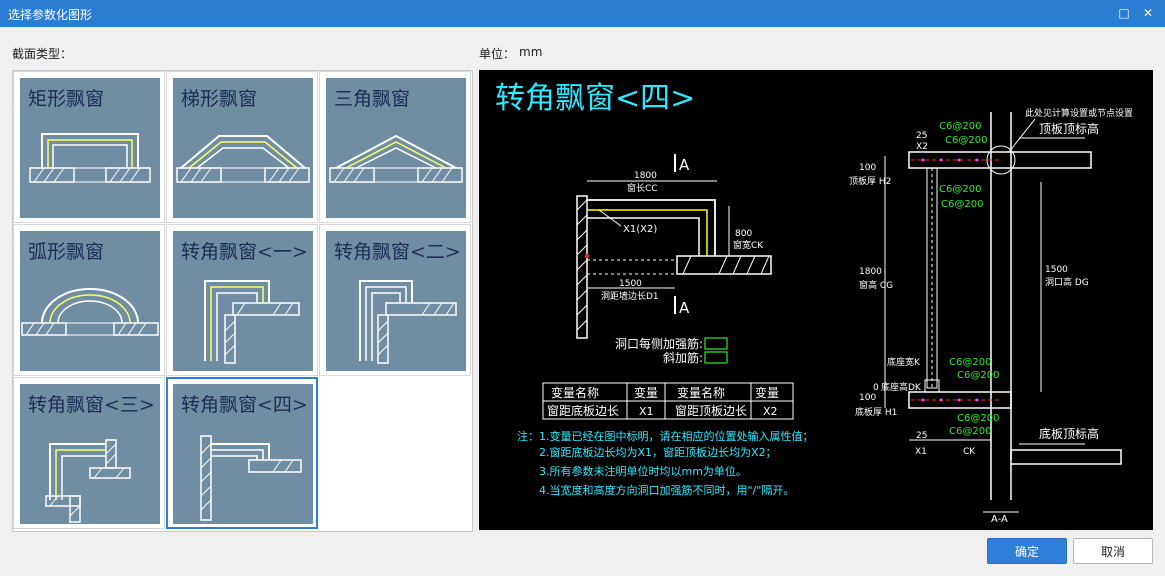 This screenshot has height=576, width=1165. Describe the element at coordinates (921, 136) in the screenshot. I see `dim-25-top: 25` at that location.